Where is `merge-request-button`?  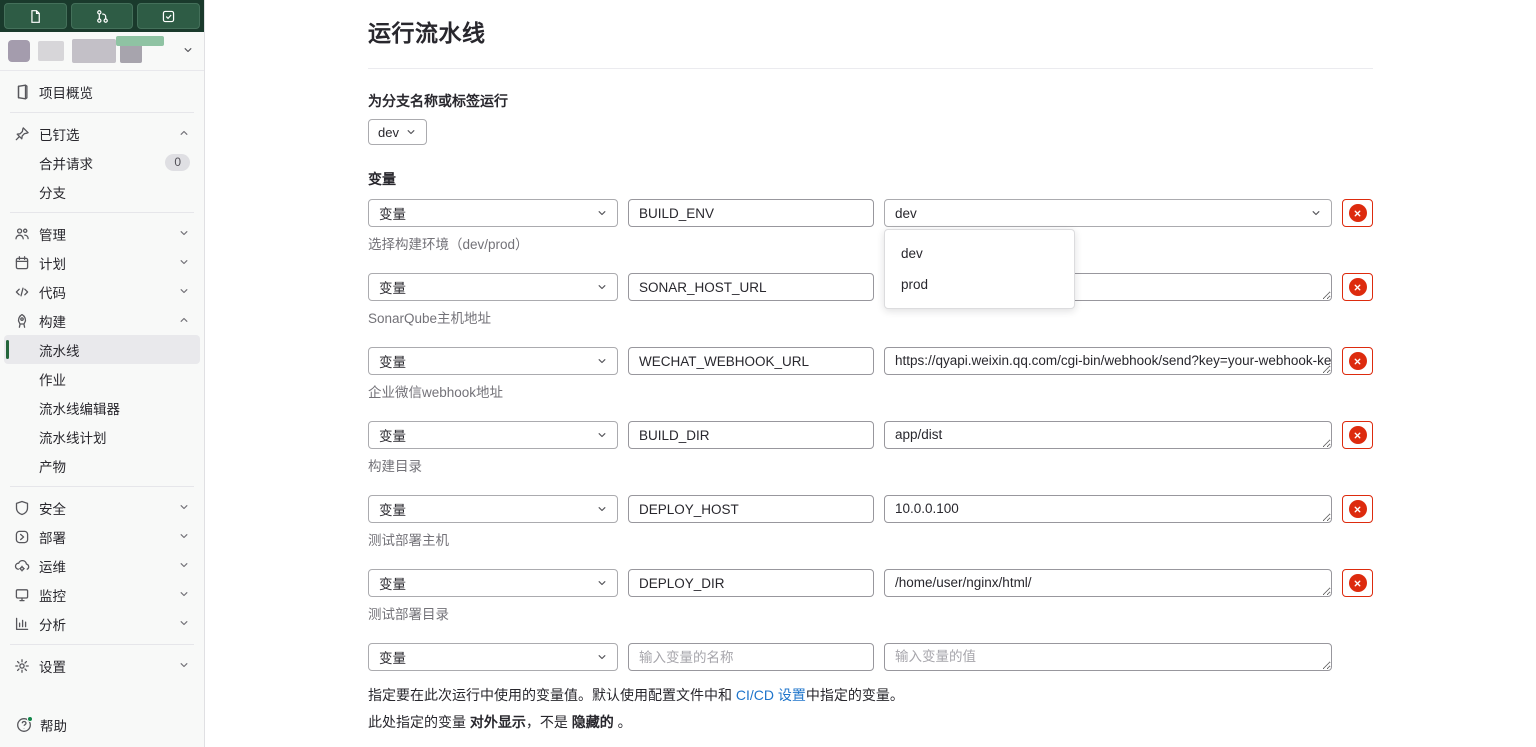 merge-request-button is located at coordinates (102, 16).